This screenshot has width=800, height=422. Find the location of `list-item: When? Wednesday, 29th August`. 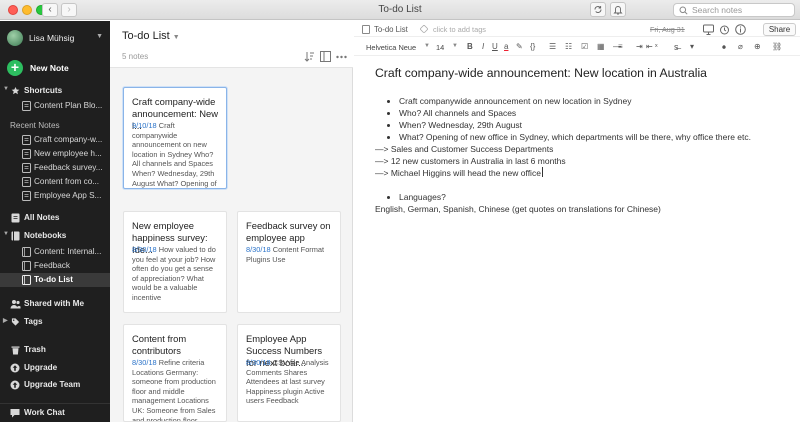

list-item: When? Wednesday, 29th August is located at coordinates (594, 125).